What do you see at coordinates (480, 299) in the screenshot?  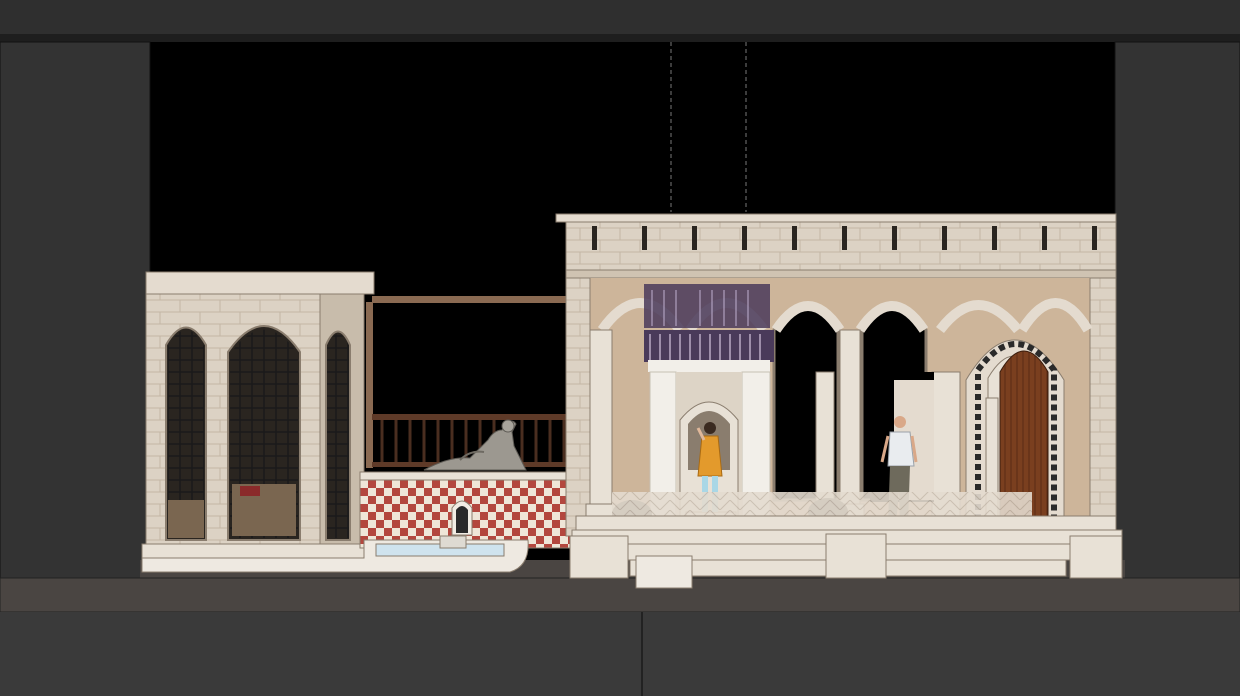 I see `pergola-beam` at bounding box center [480, 299].